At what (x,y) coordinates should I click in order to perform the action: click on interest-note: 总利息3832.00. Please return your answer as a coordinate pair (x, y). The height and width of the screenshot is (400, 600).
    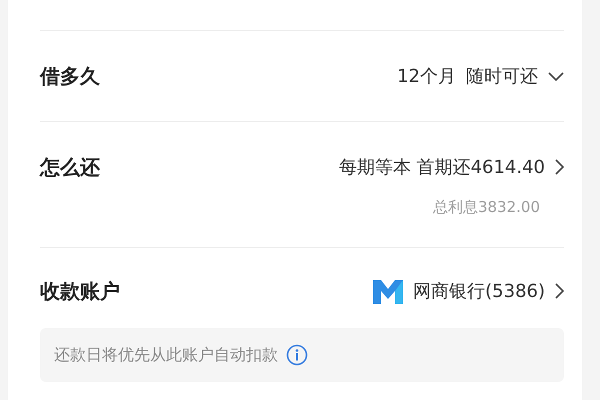
    Looking at the image, I should click on (486, 207).